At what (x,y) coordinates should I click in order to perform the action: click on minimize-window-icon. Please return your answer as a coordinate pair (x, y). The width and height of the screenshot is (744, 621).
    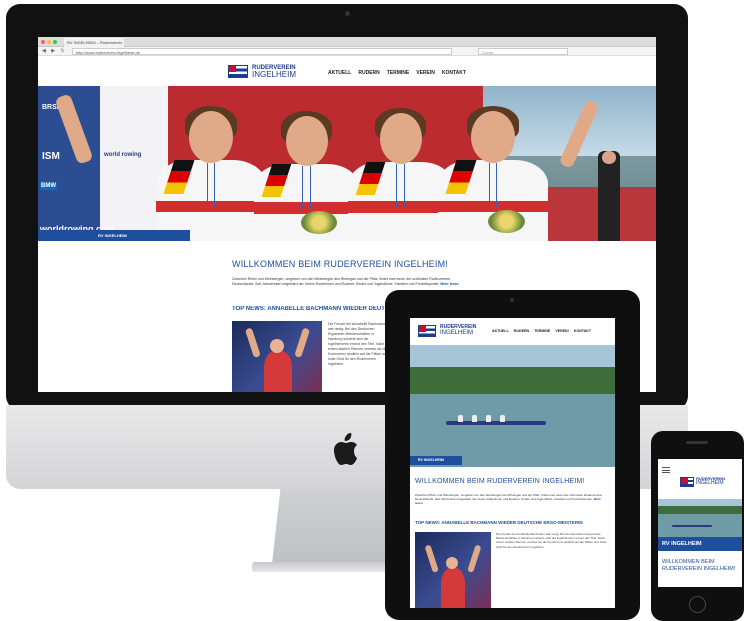
    Looking at the image, I should click on (49, 42).